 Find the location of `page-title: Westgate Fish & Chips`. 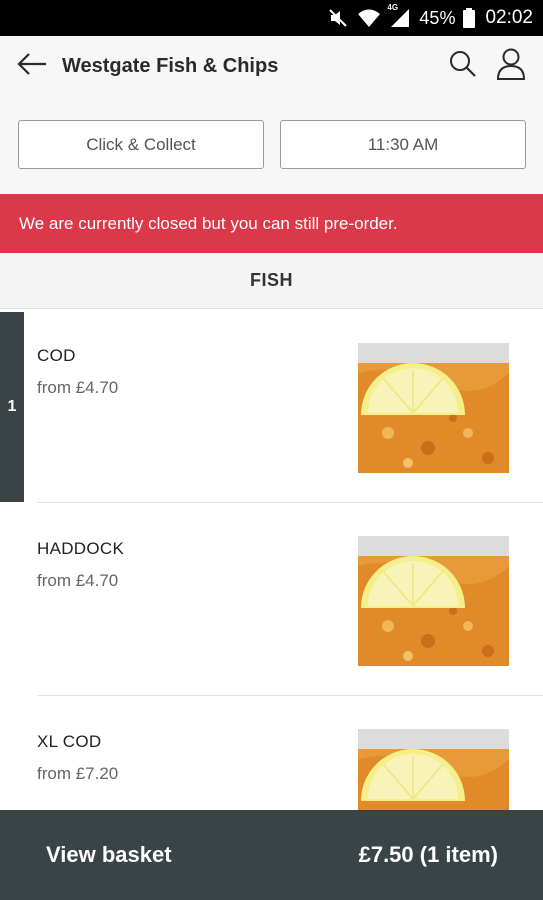

page-title: Westgate Fish & Chips is located at coordinates (170, 65).